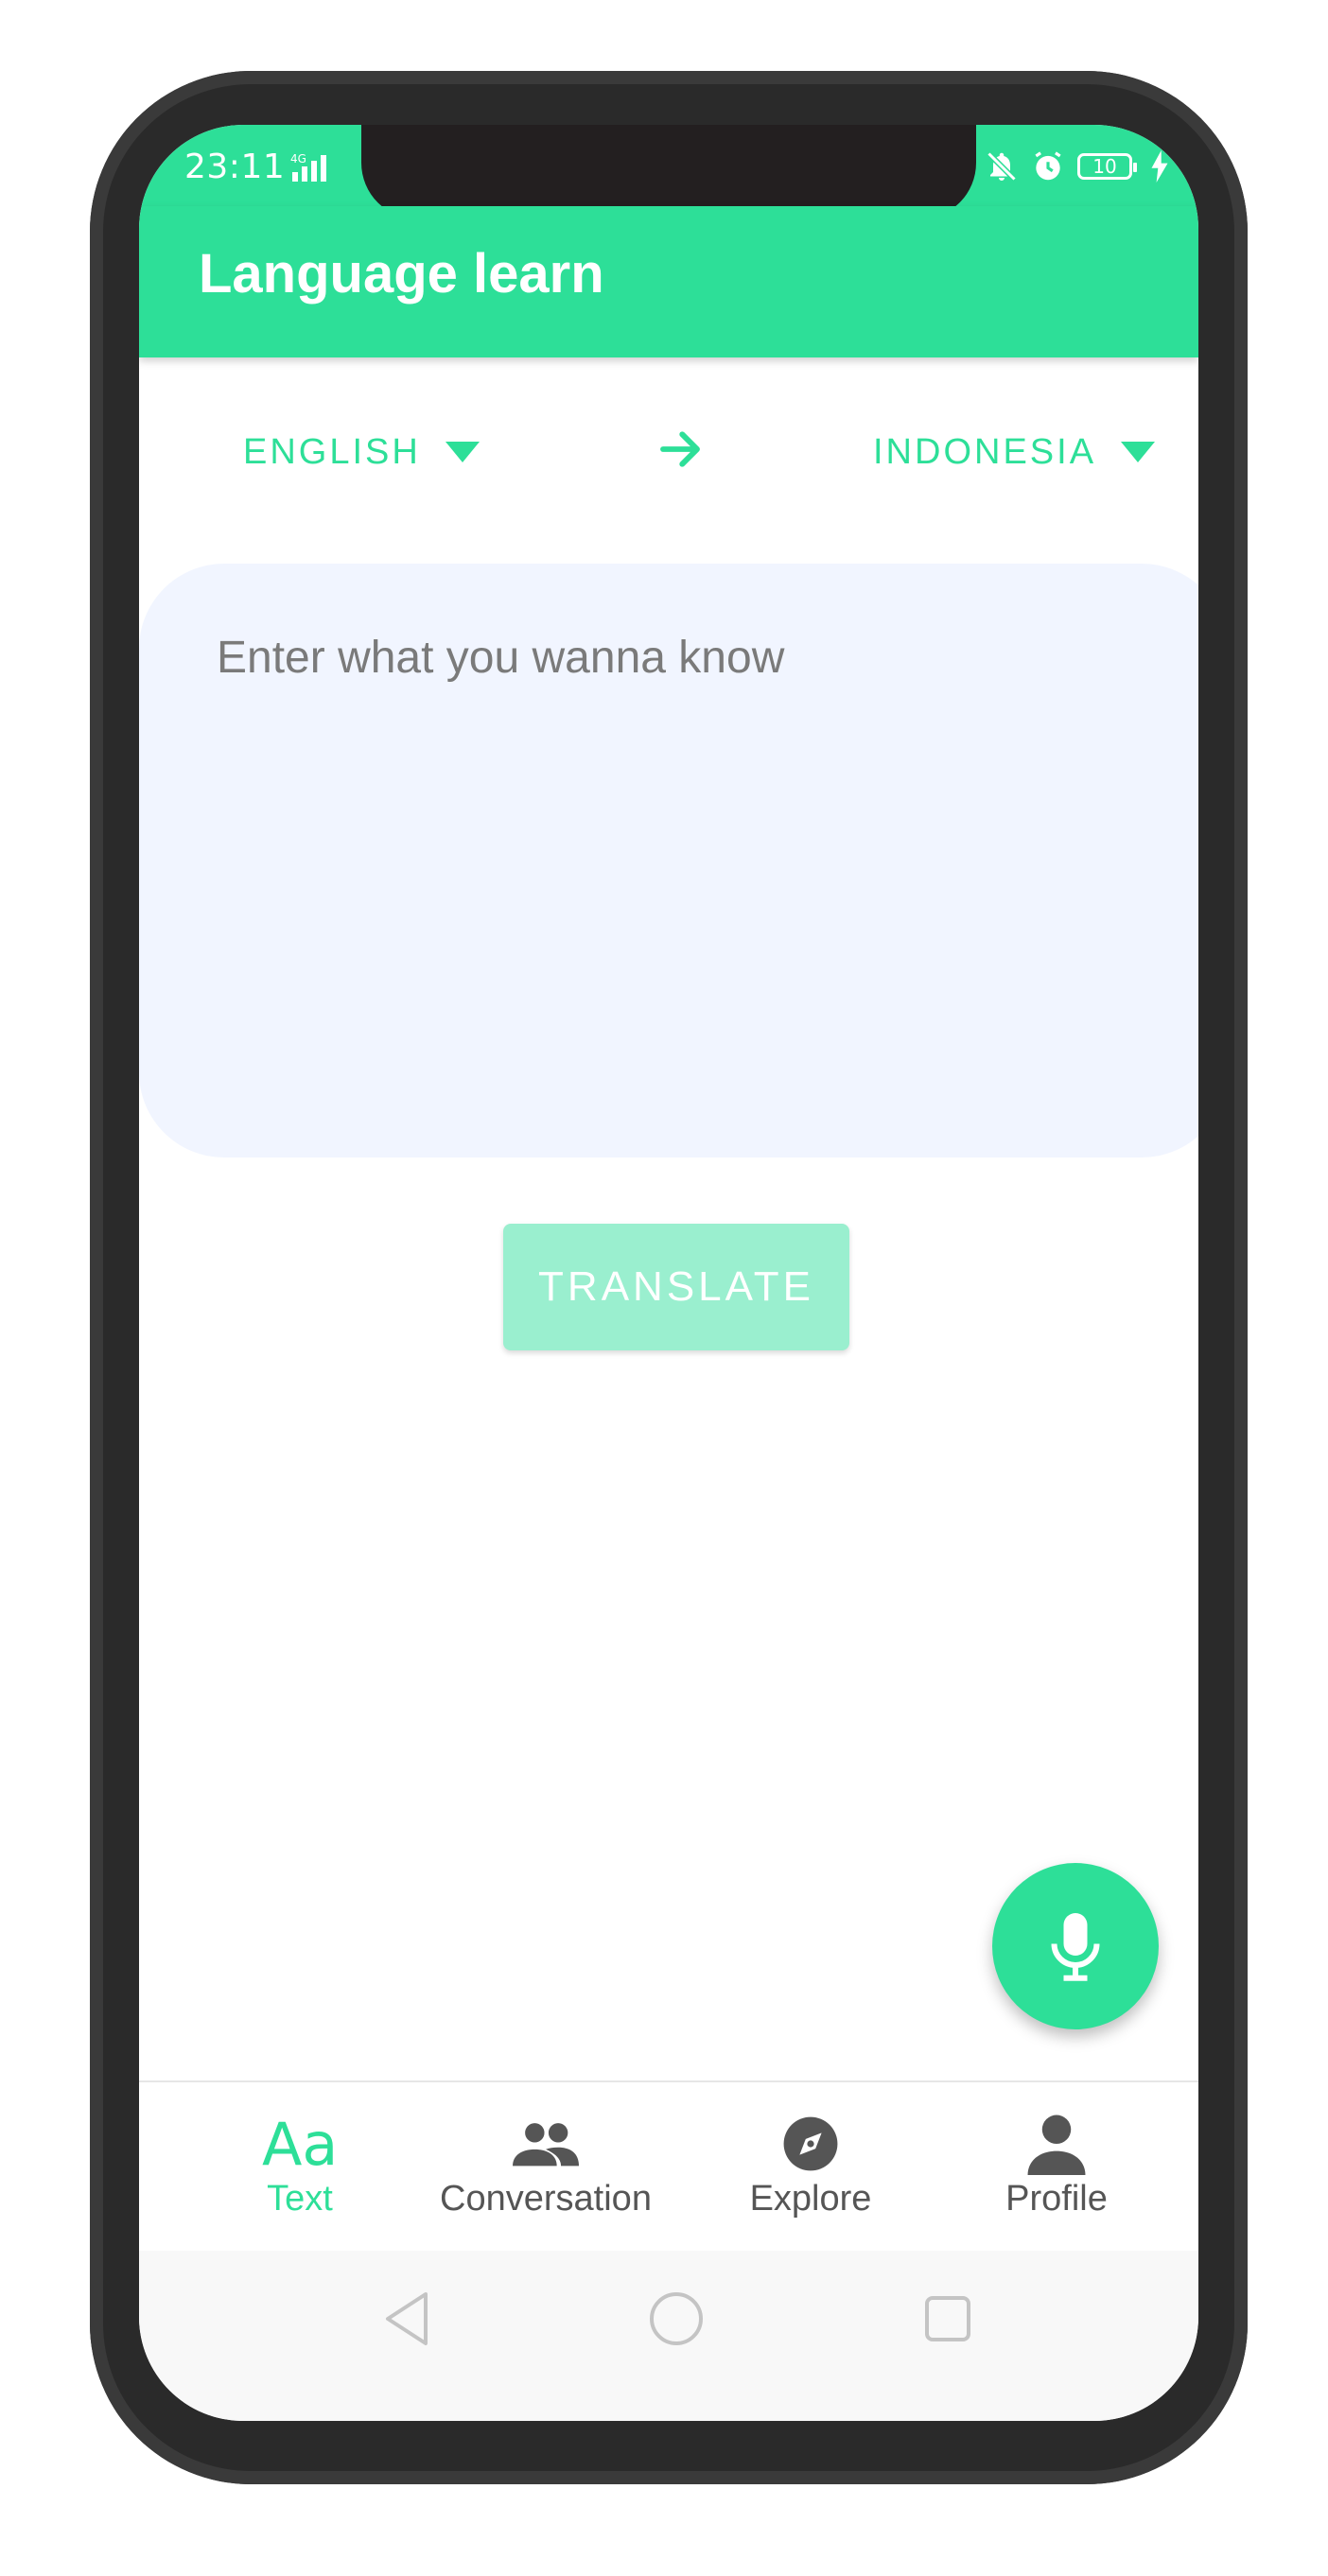 This screenshot has width=1328, height=2576. What do you see at coordinates (1104, 166) in the screenshot?
I see `battery-level: 10` at bounding box center [1104, 166].